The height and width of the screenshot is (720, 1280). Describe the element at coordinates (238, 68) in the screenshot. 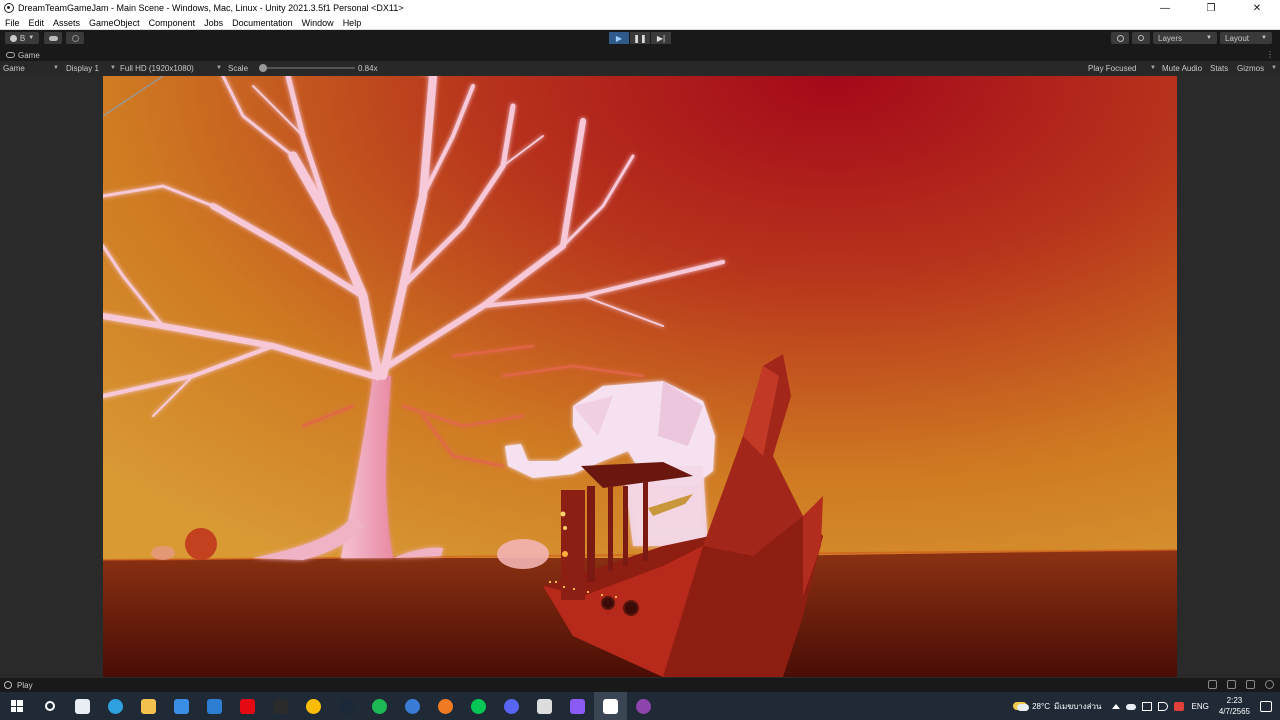

I see `scale-label: Scale` at that location.